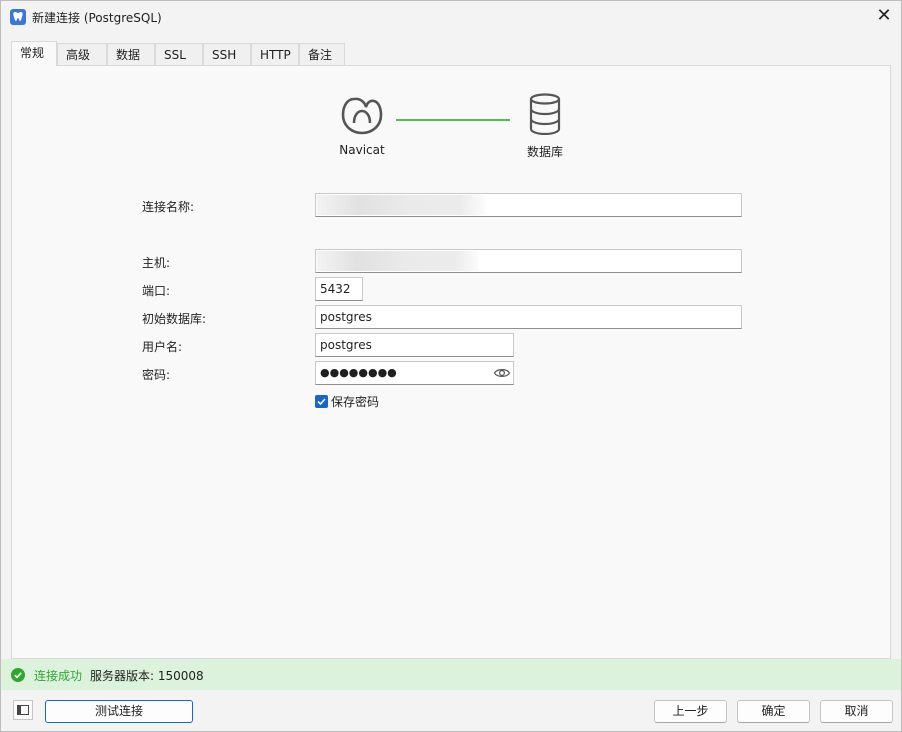  I want to click on tab-http: HTTP, so click(275, 54).